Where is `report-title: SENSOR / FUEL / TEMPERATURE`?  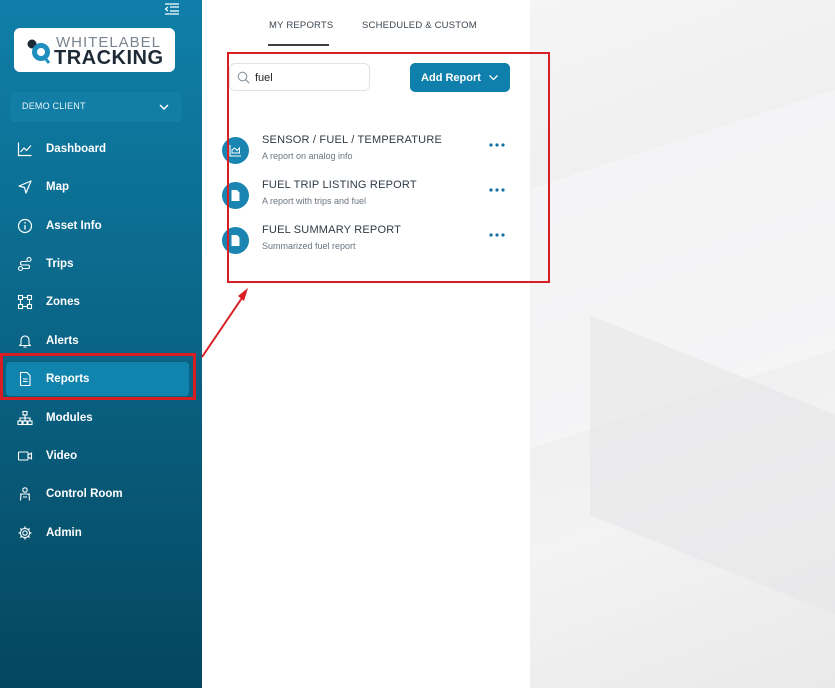 report-title: SENSOR / FUEL / TEMPERATURE is located at coordinates (352, 140).